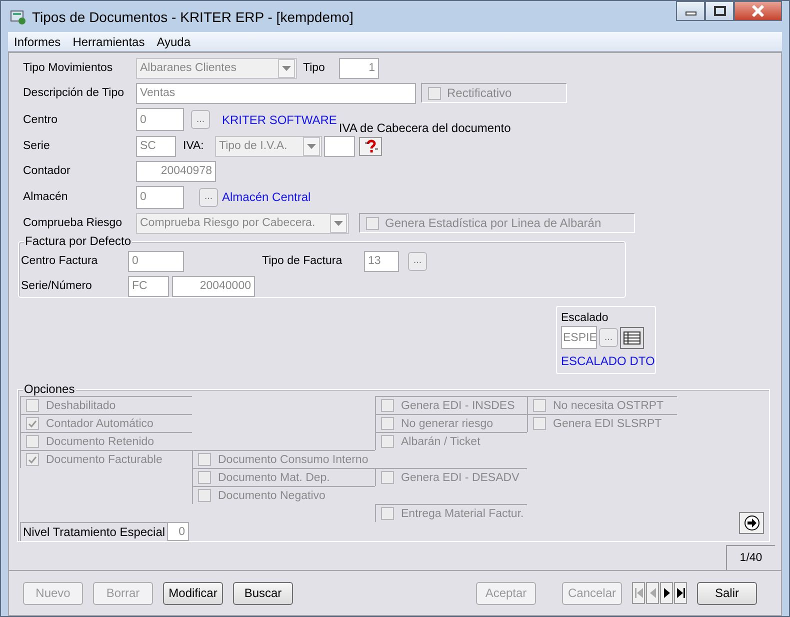 This screenshot has height=617, width=790. What do you see at coordinates (193, 593) in the screenshot?
I see `action-button: Modificar` at bounding box center [193, 593].